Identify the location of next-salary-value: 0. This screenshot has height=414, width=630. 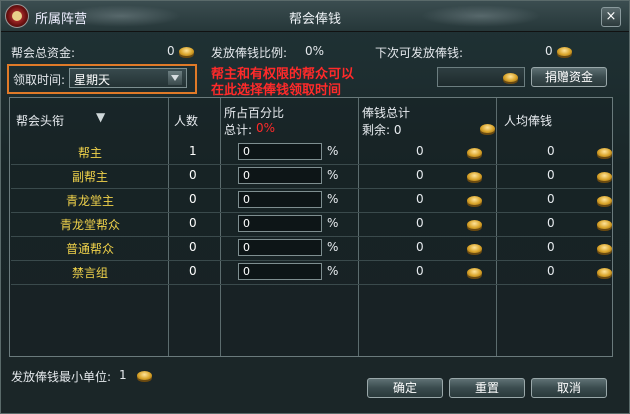
(558, 51).